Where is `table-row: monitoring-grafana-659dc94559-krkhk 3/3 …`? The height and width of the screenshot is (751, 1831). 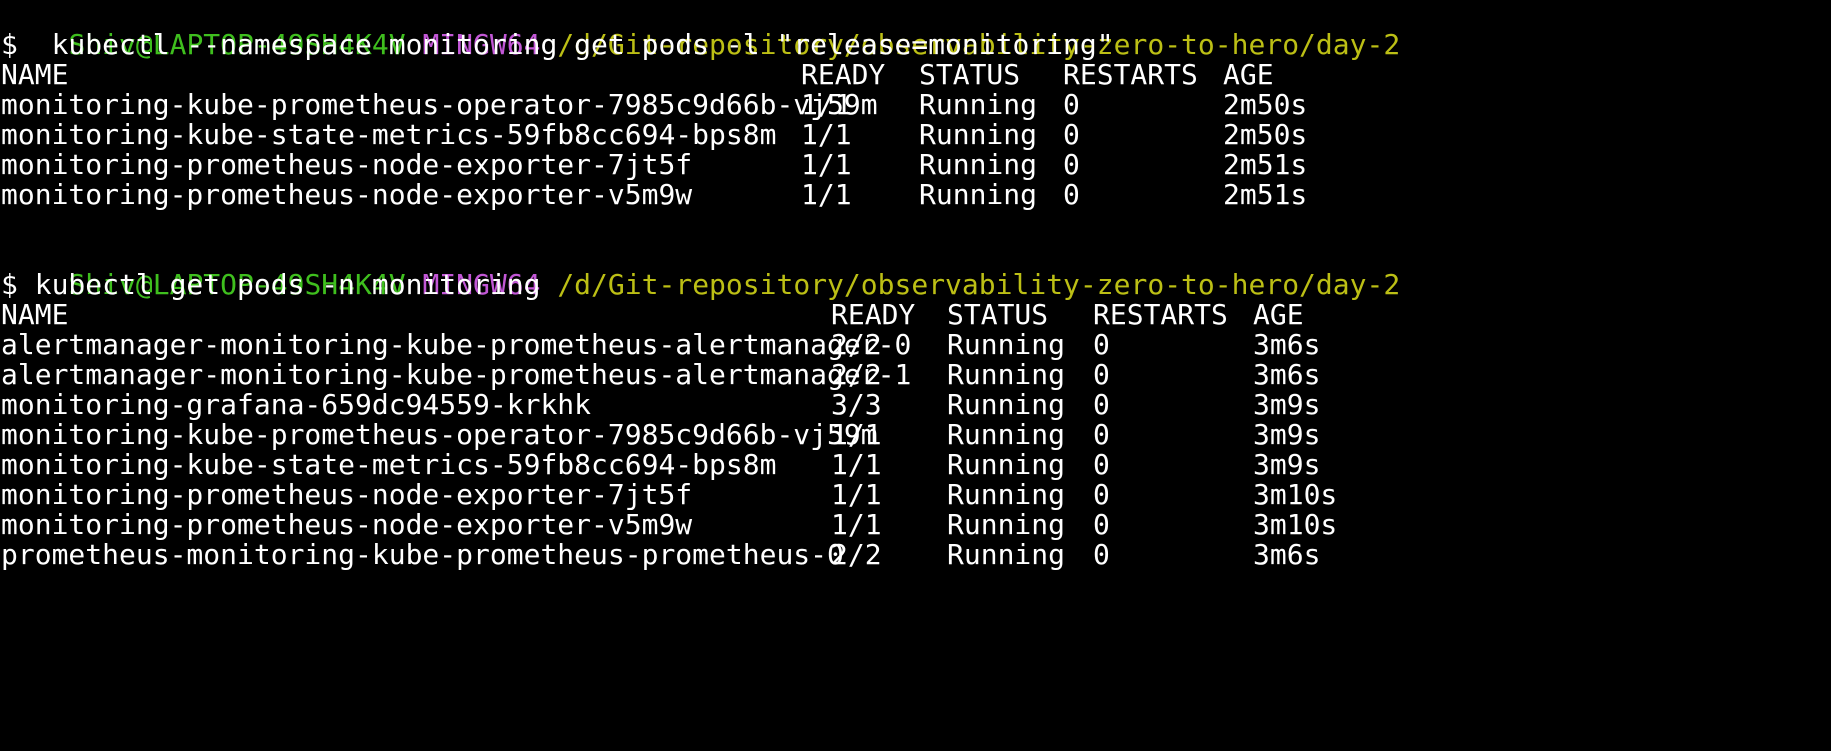
table-row: monitoring-grafana-659dc94559-krkhk 3/3 … is located at coordinates (916, 405).